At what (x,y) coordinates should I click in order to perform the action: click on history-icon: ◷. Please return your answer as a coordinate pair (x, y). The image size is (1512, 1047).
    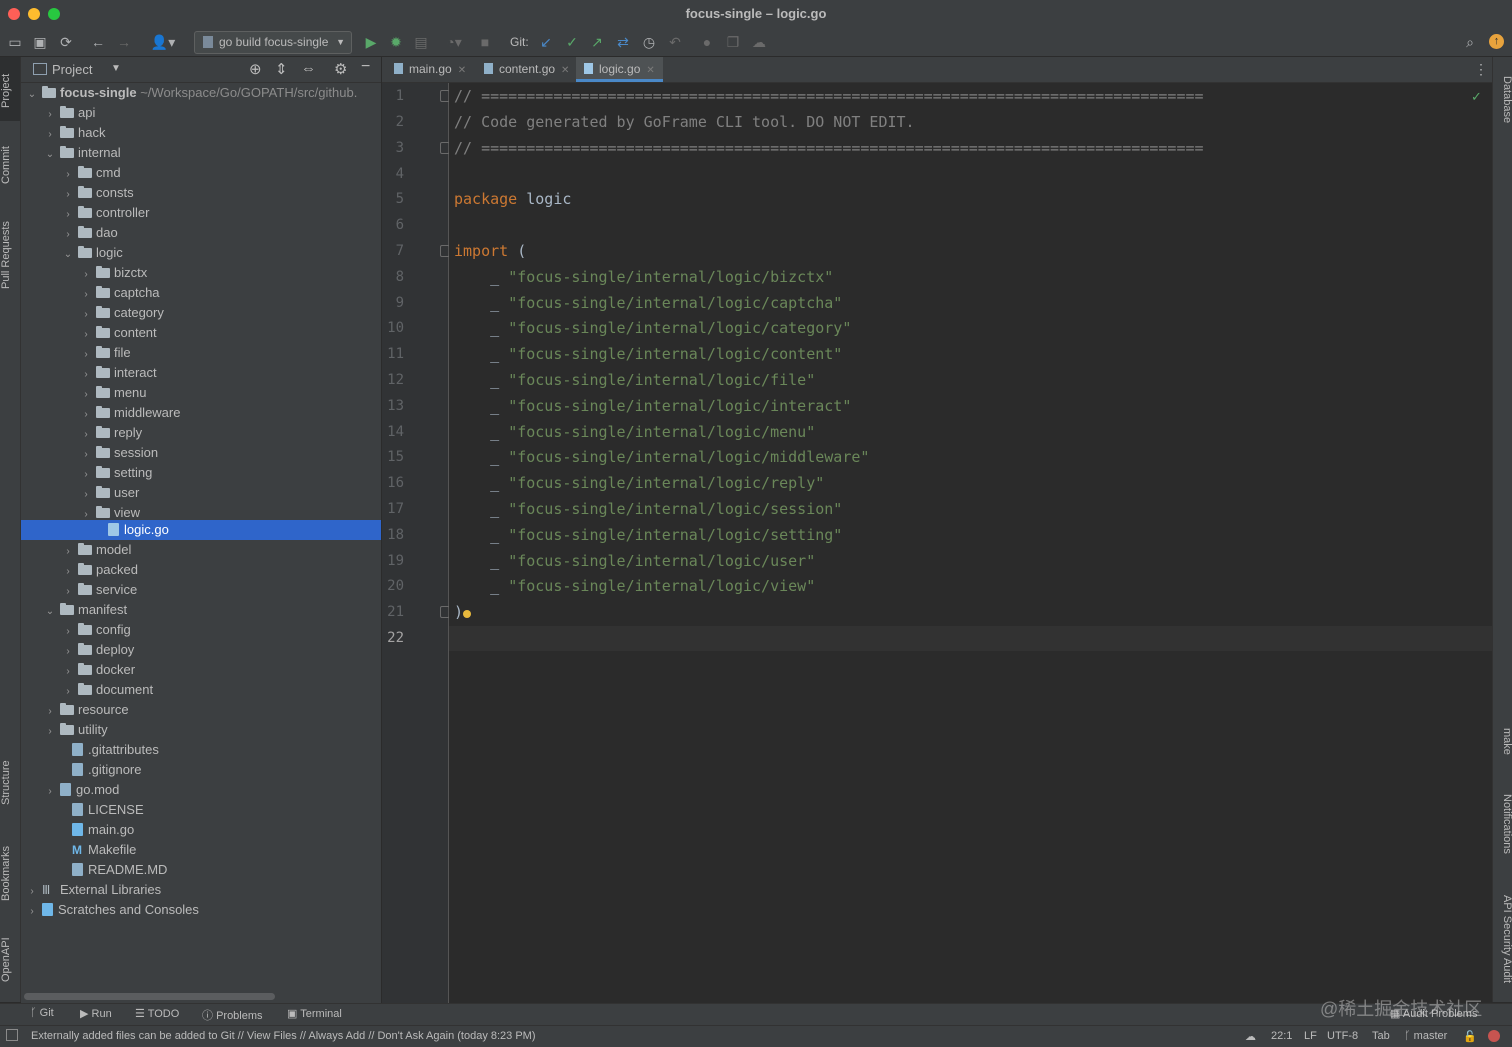
    Looking at the image, I should click on (649, 42).